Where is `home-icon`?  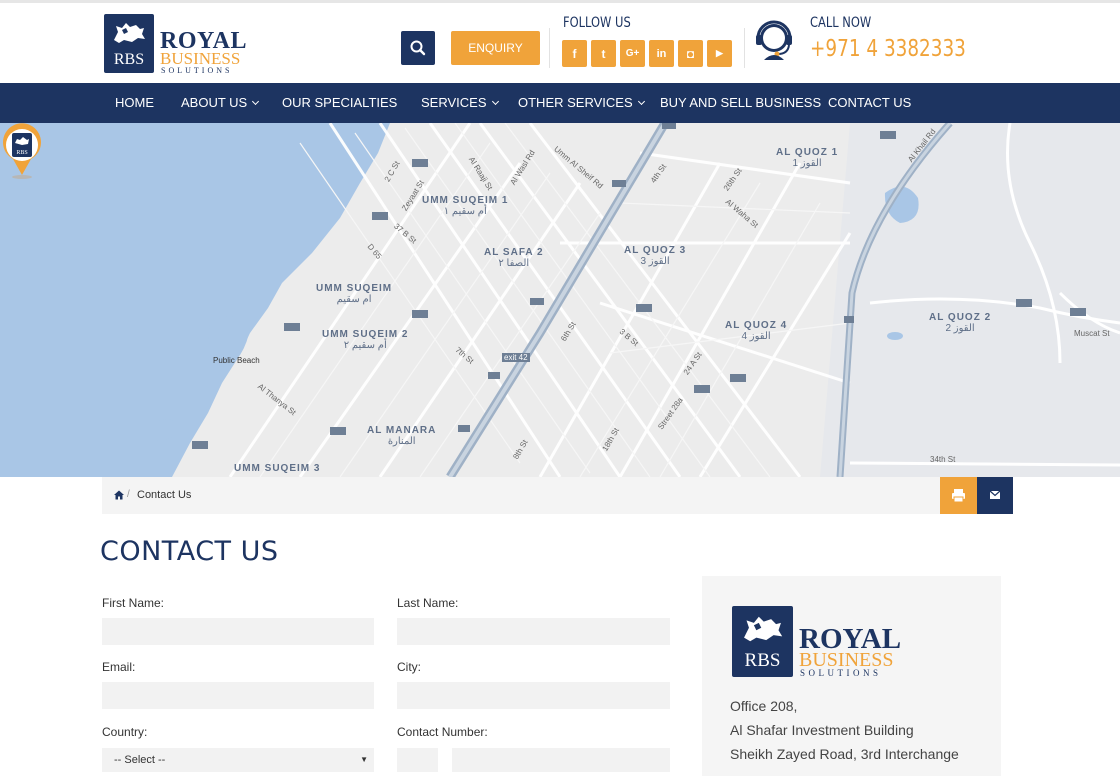 home-icon is located at coordinates (119, 495).